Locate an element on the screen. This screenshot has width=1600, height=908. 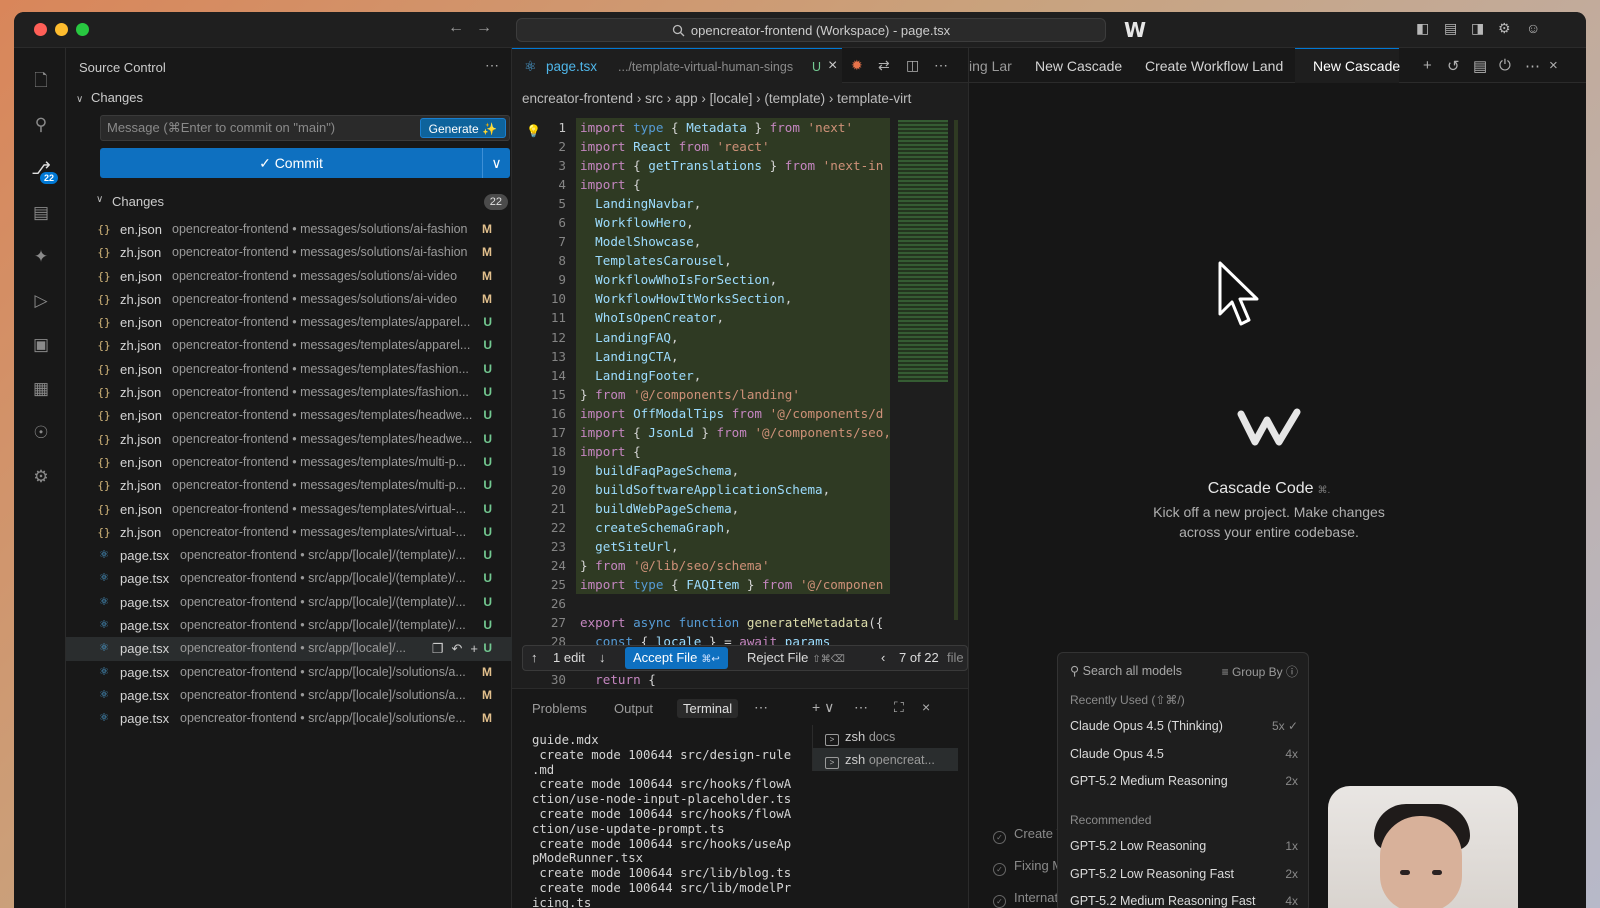
next-edit-arrow-icon: ↓ is located at coordinates (602, 657).